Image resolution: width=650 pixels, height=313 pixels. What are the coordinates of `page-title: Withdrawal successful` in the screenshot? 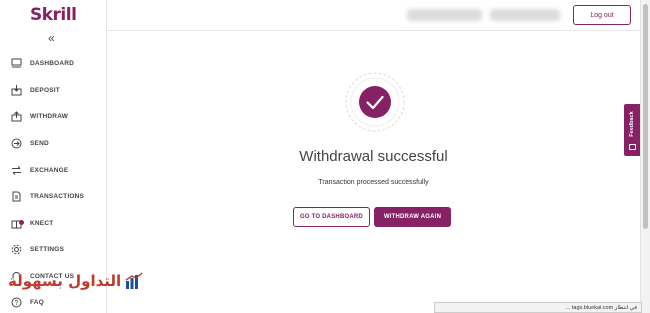 It's located at (373, 156).